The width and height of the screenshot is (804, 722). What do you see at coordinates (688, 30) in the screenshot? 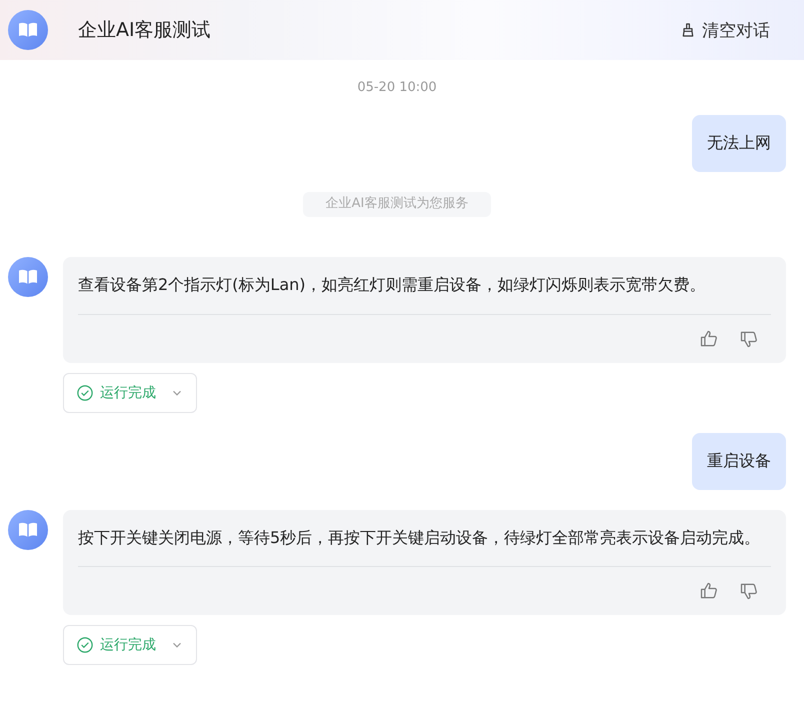
I see `broom-icon` at bounding box center [688, 30].